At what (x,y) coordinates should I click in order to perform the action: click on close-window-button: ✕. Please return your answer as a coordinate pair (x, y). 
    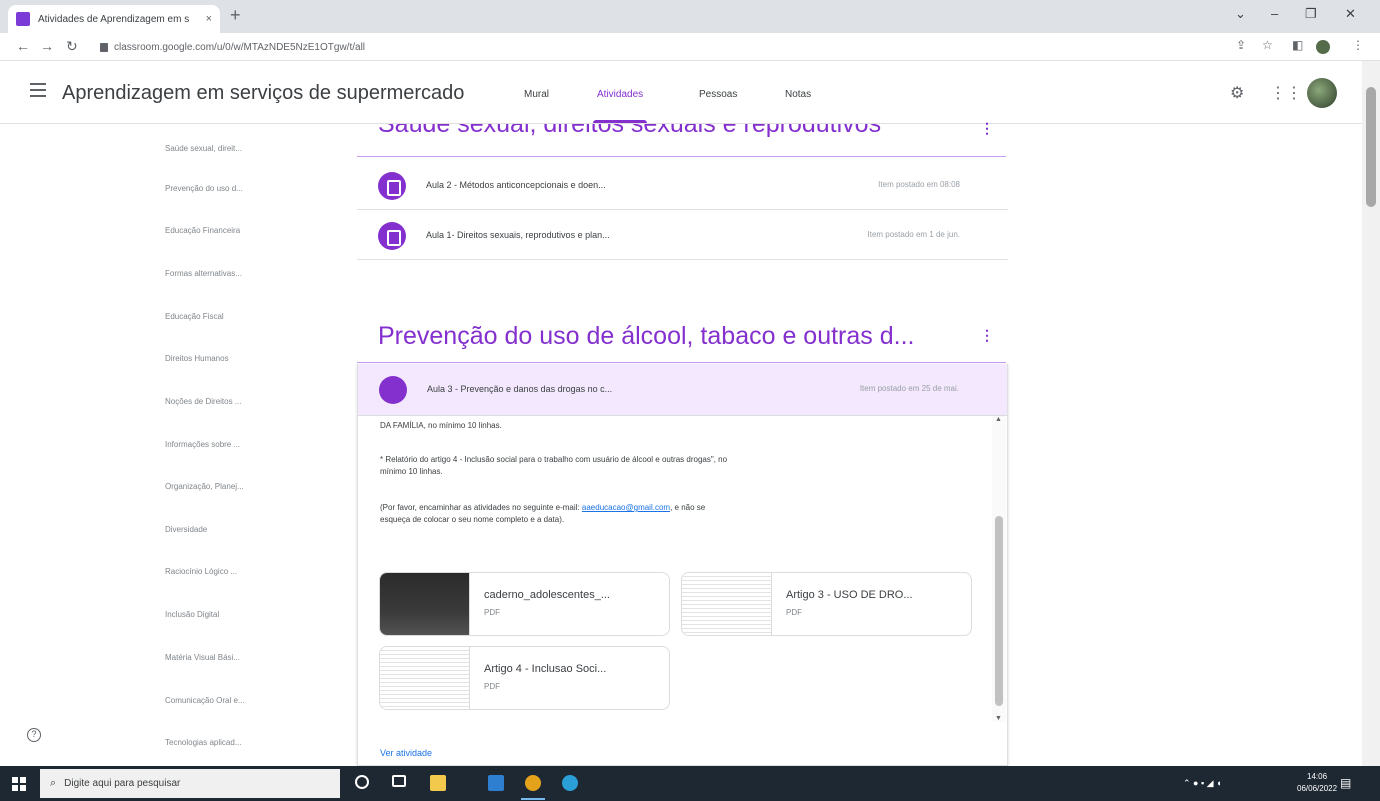
    Looking at the image, I should click on (1350, 14).